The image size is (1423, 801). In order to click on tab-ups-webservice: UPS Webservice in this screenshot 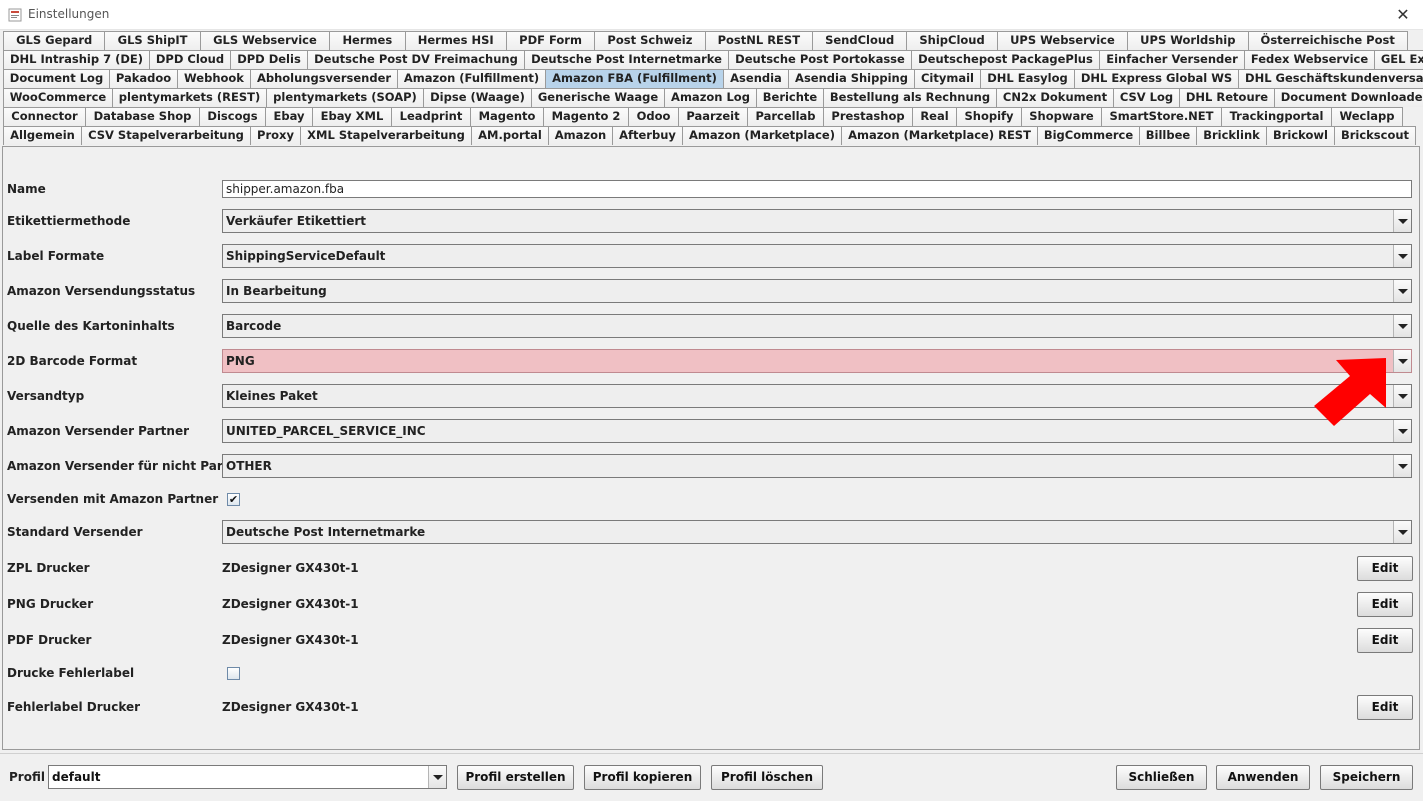, I will do `click(1062, 40)`.